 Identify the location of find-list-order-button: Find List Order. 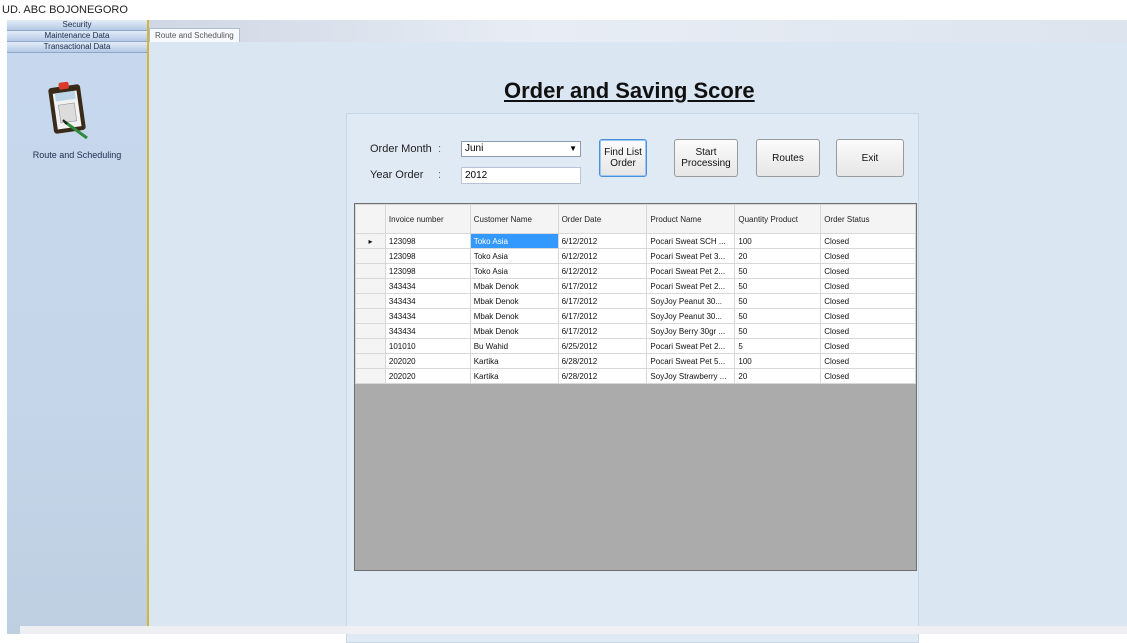
(623, 158).